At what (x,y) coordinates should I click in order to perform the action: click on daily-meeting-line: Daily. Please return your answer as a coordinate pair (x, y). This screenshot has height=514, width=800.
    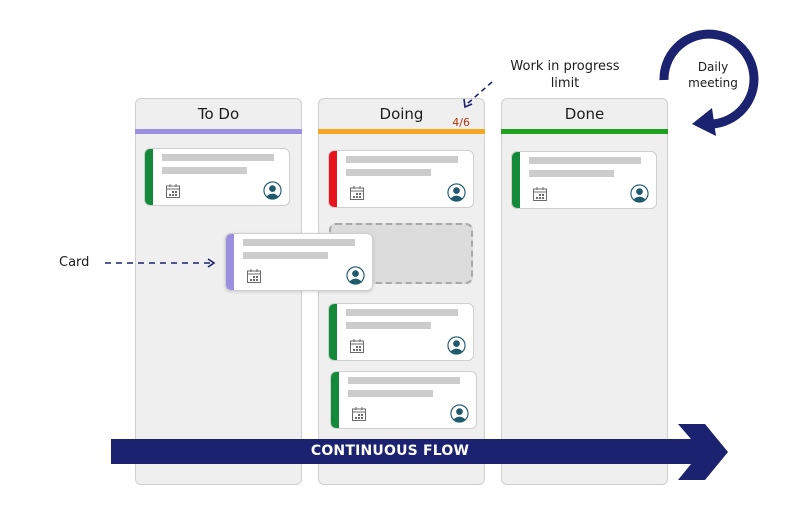
    Looking at the image, I should click on (713, 67).